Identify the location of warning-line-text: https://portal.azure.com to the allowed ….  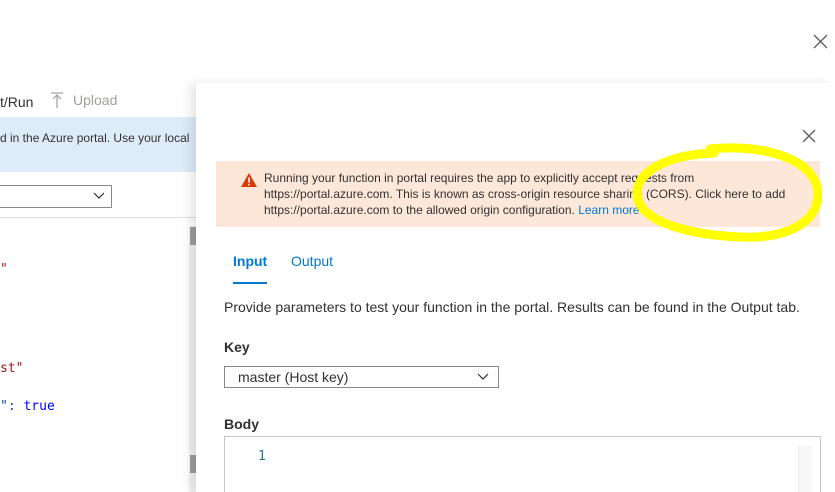
(419, 210).